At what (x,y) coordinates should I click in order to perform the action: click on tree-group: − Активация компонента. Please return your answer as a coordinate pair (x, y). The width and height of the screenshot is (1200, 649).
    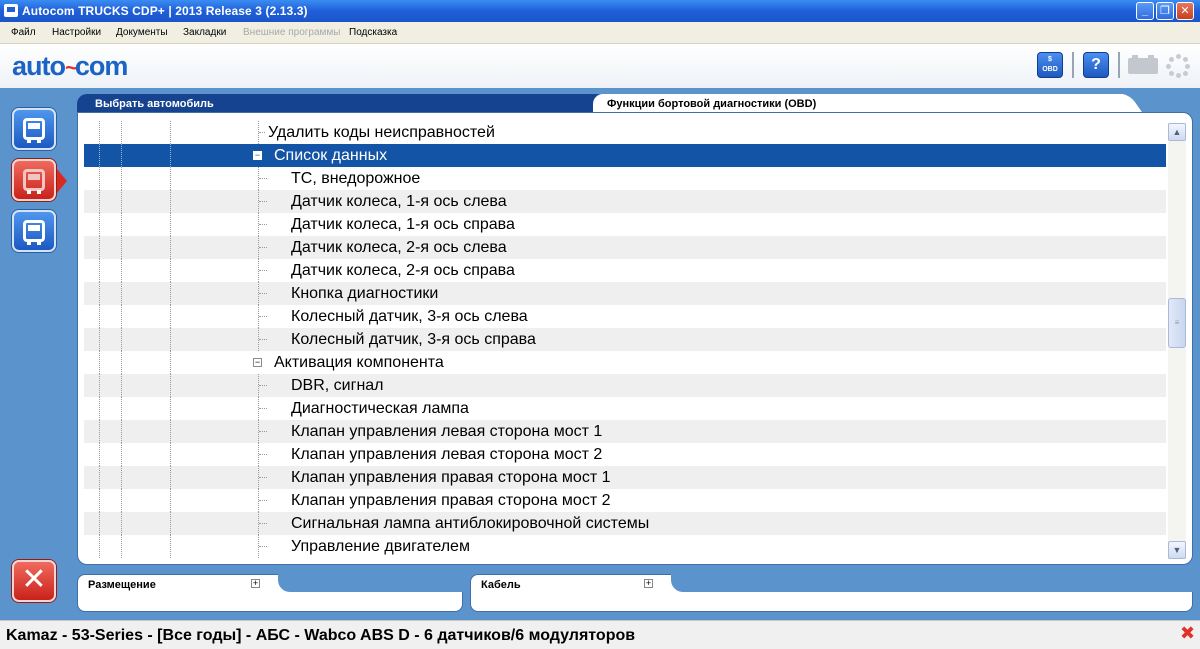
    Looking at the image, I should click on (625, 362).